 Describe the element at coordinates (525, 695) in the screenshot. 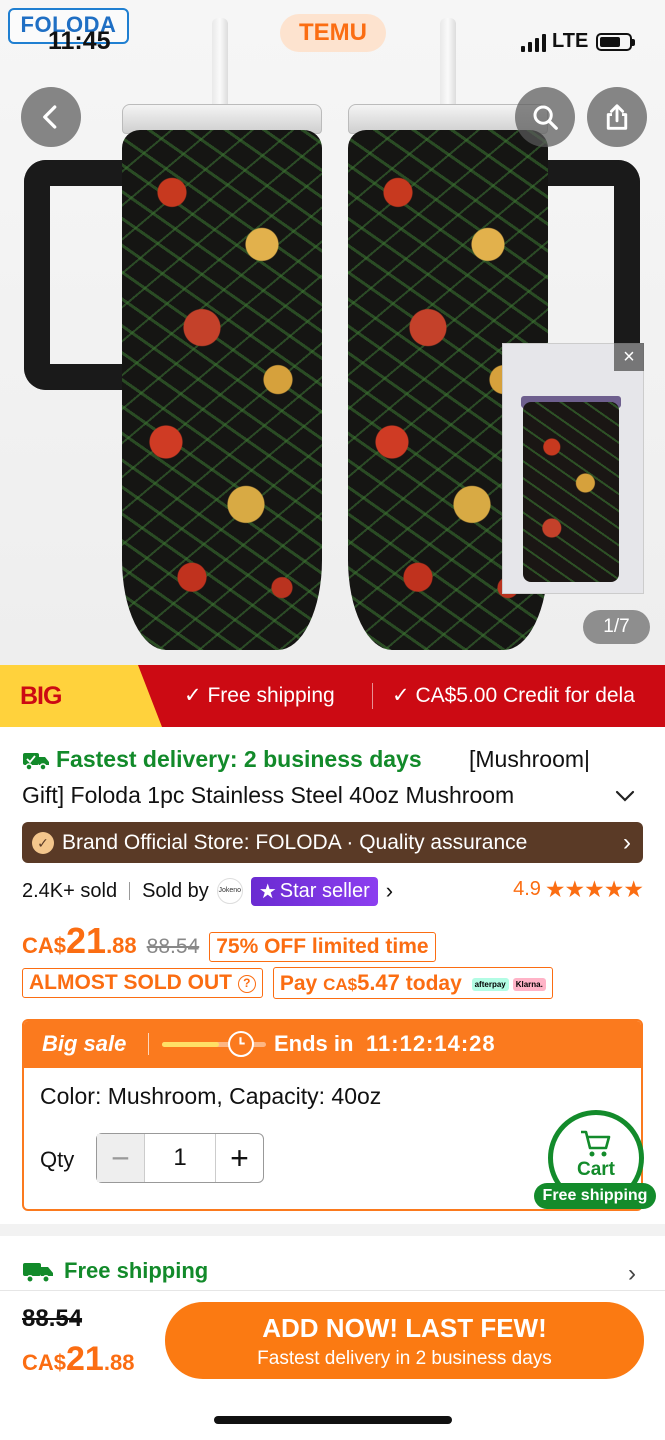

I see `banner-item-label: CA$5.00 Credit for dela` at that location.